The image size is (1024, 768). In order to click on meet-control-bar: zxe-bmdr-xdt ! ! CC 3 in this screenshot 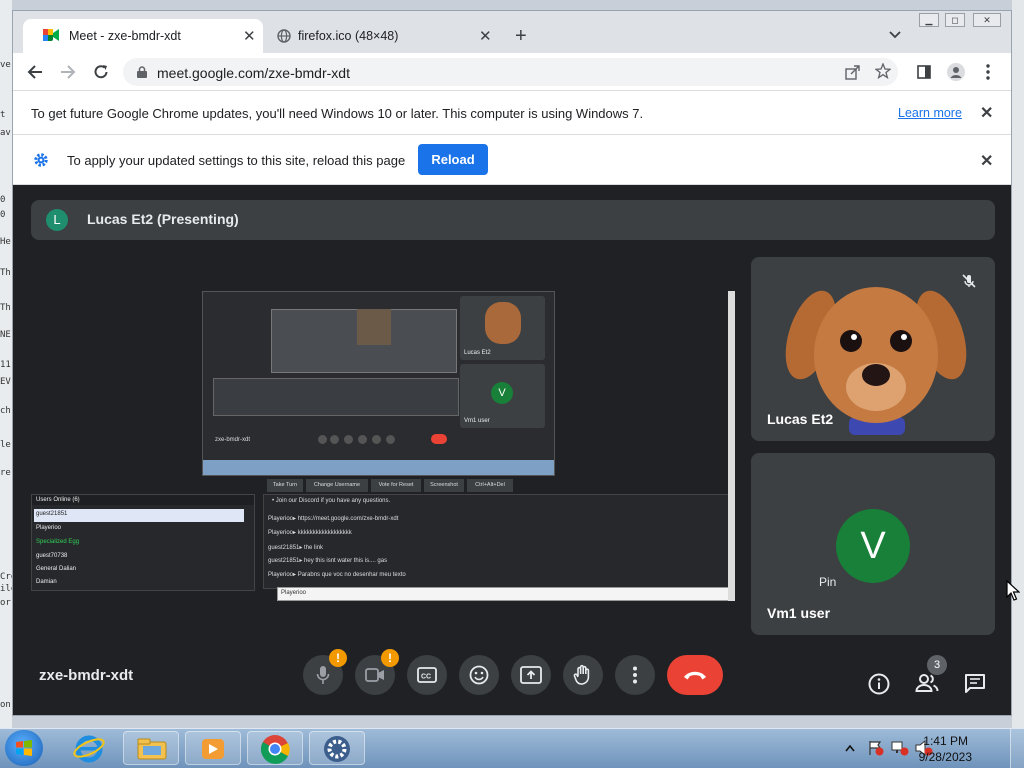, I will do `click(512, 675)`.